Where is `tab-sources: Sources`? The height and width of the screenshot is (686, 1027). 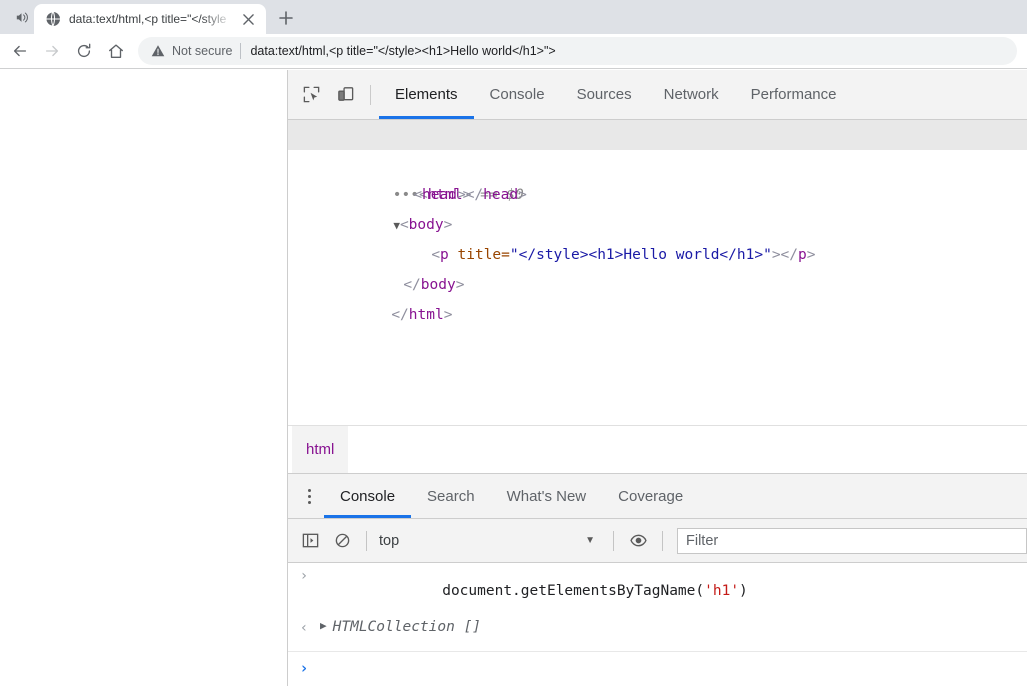
tab-sources: Sources is located at coordinates (604, 94).